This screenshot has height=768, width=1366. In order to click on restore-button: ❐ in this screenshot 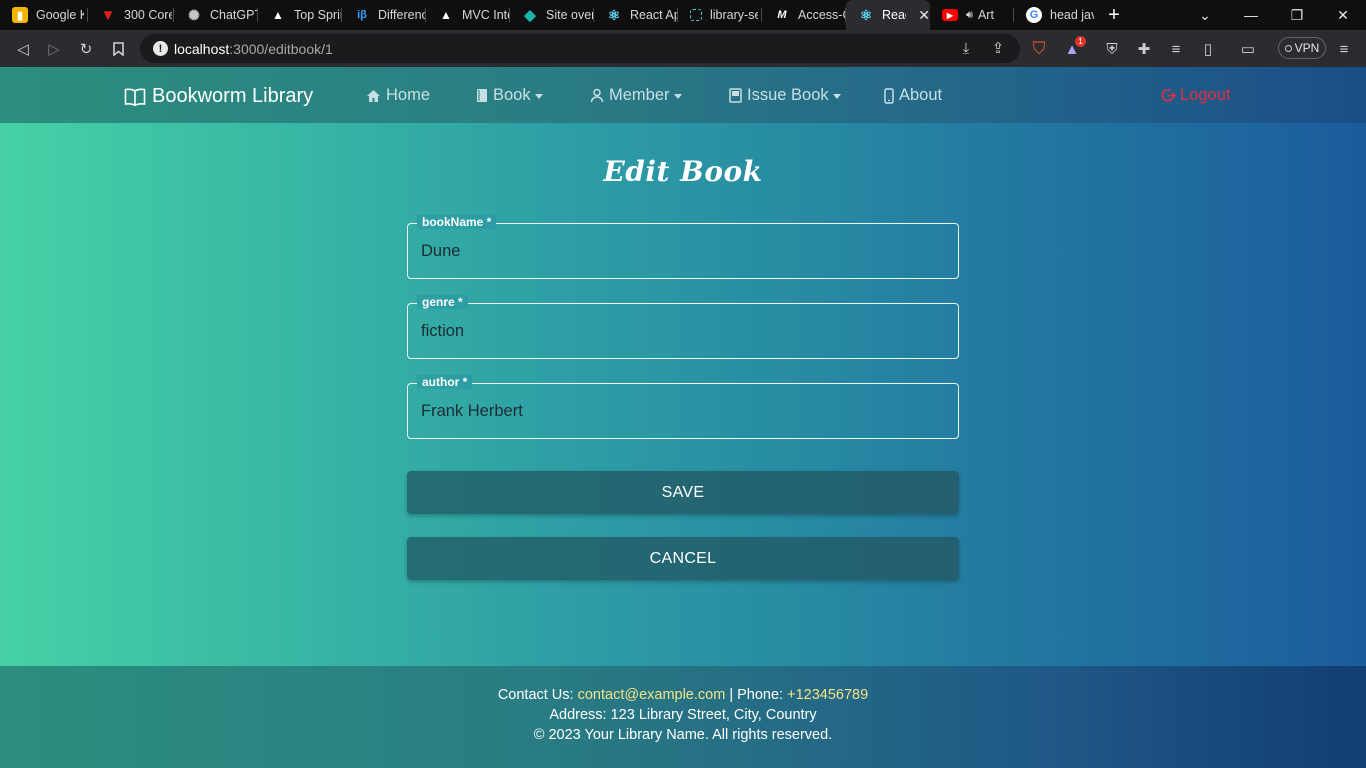, I will do `click(1297, 15)`.